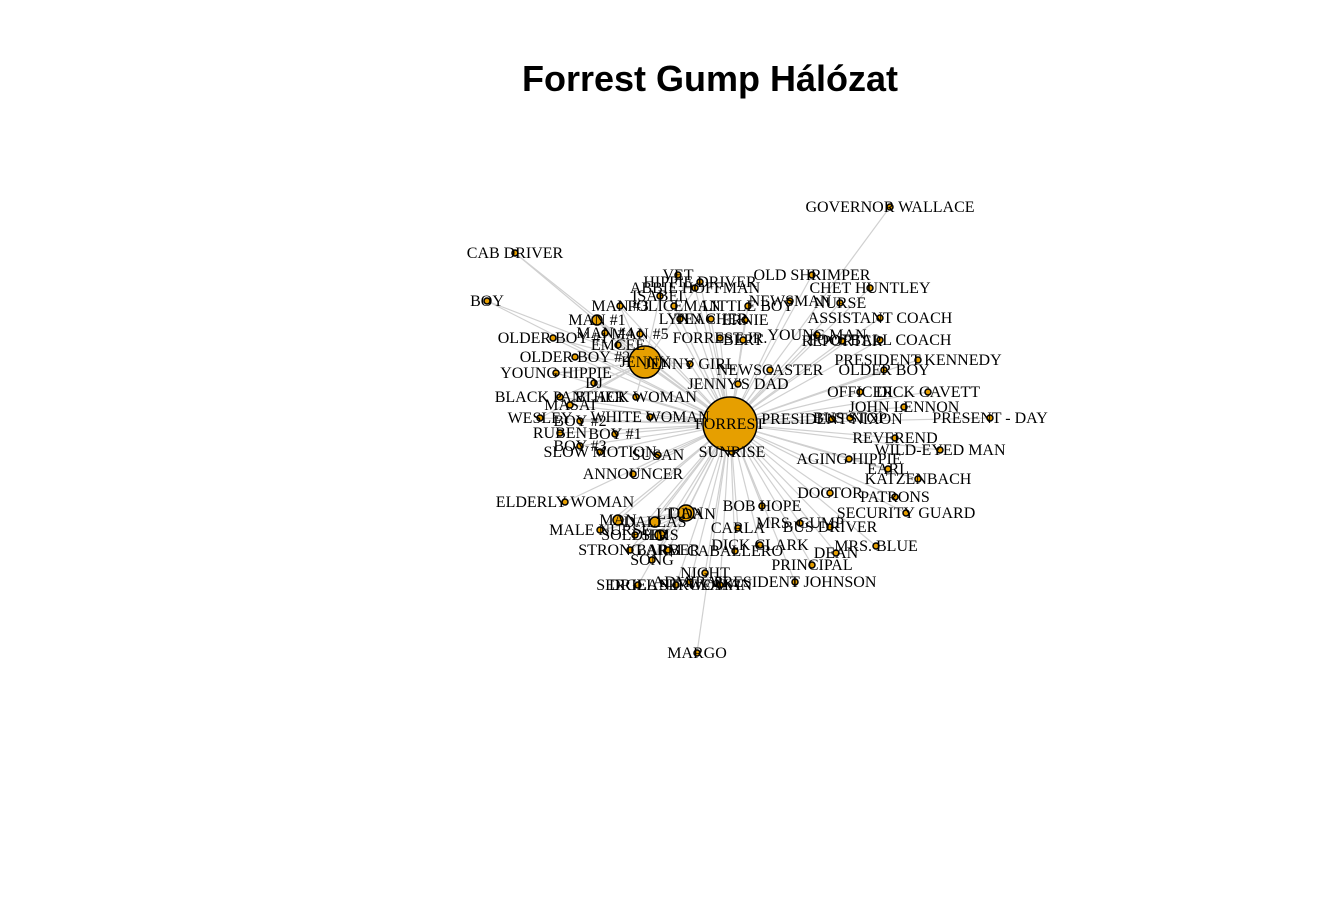 The width and height of the screenshot is (1344, 900). I want to click on node-label-susan: SUSAN, so click(658, 455).